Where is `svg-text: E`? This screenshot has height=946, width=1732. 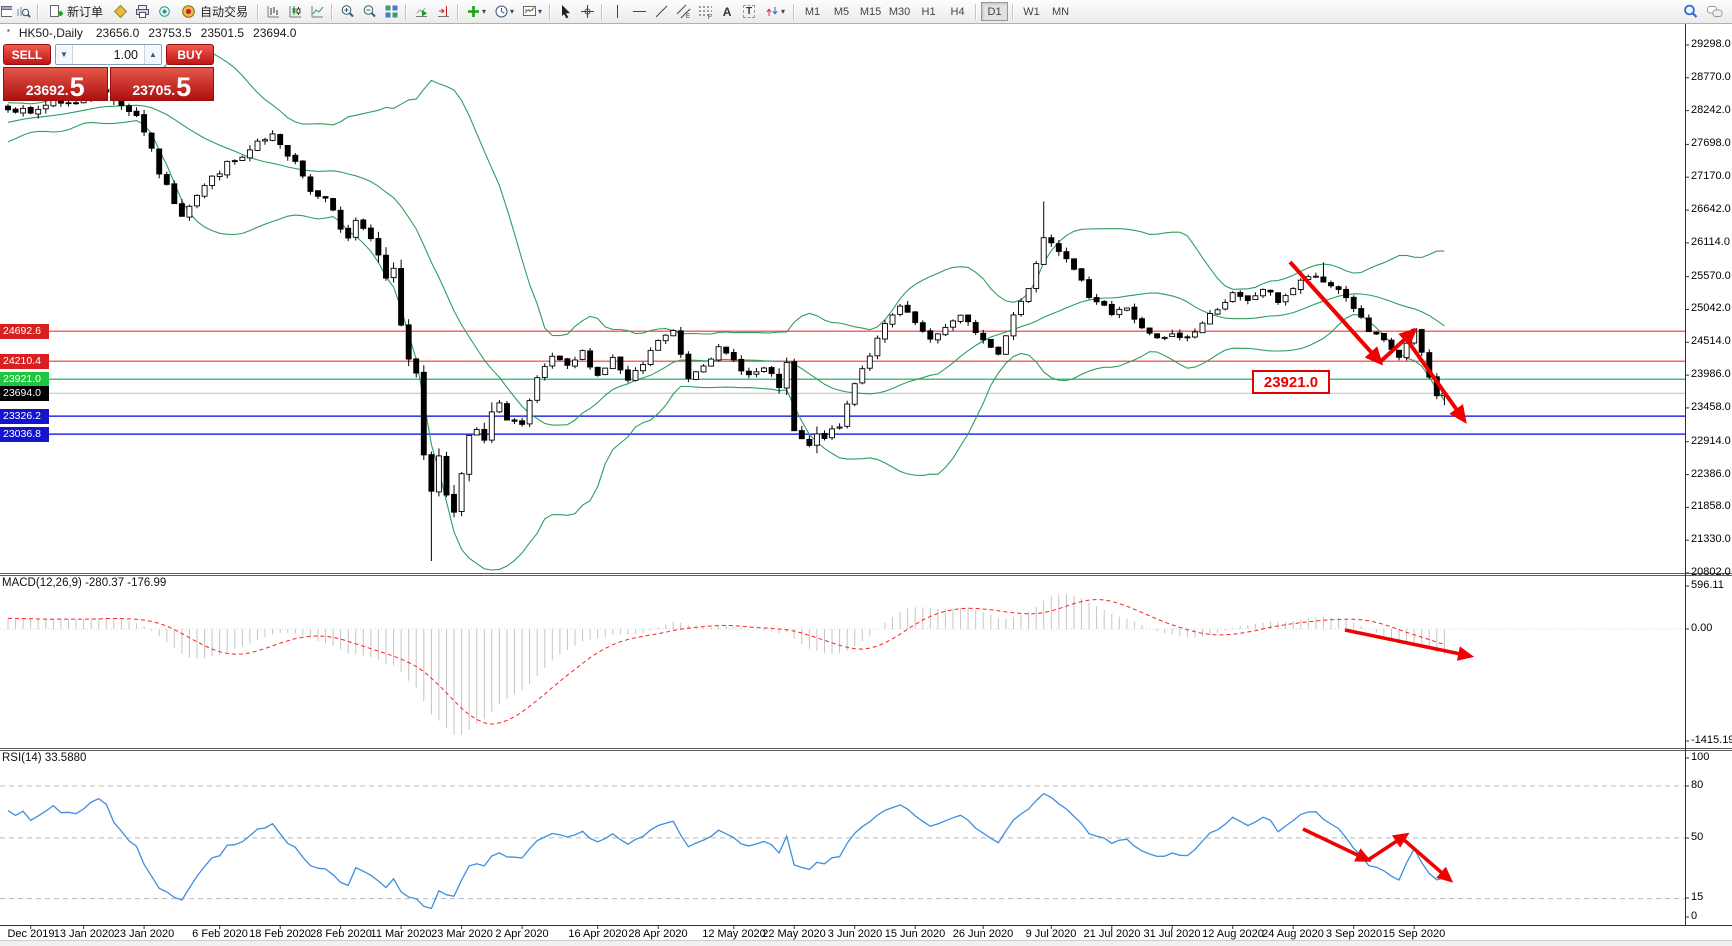
svg-text: E is located at coordinates (688, 16).